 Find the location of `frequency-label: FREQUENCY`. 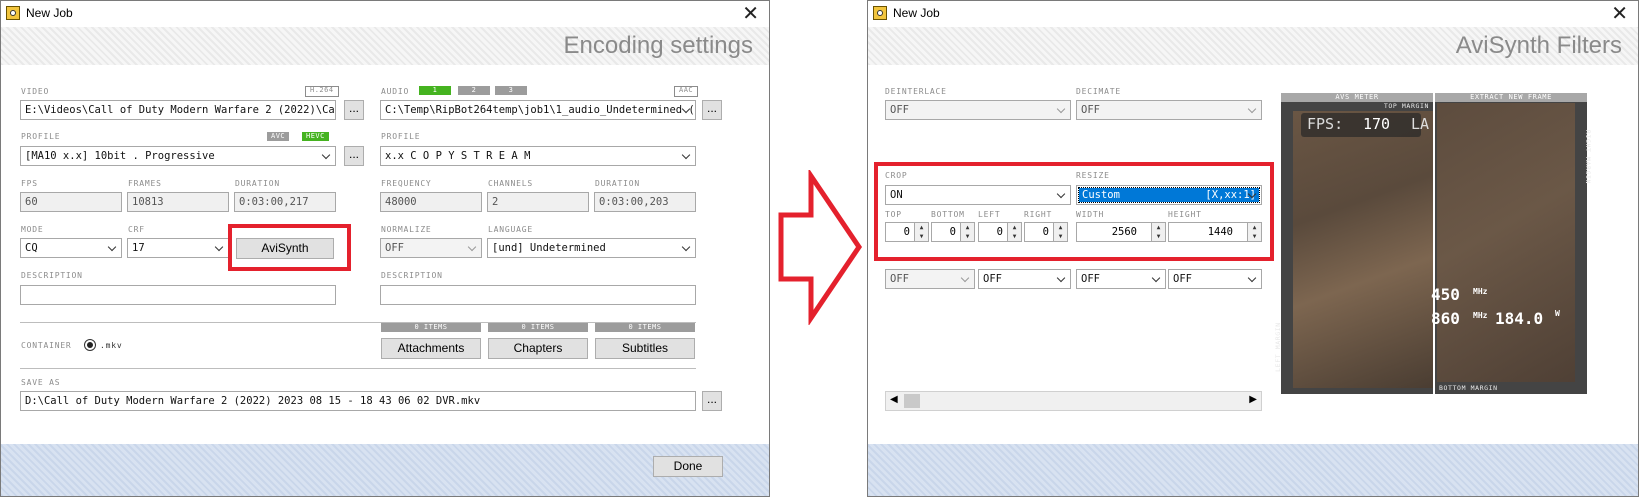

frequency-label: FREQUENCY is located at coordinates (406, 183).